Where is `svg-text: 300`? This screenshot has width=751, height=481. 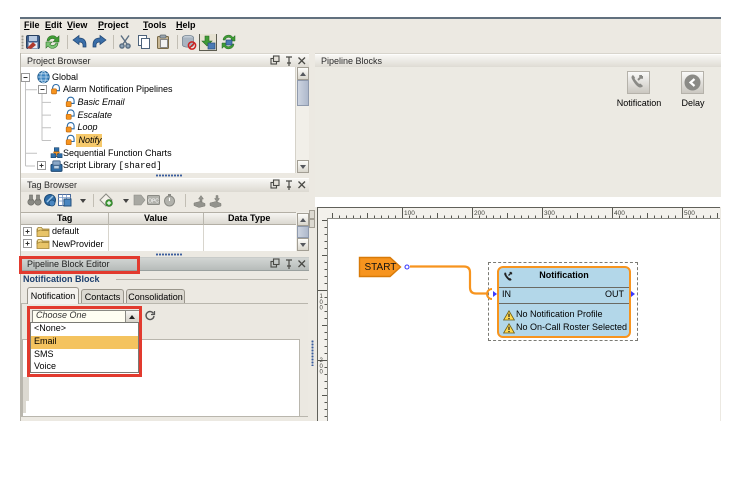 svg-text: 300 is located at coordinates (549, 213).